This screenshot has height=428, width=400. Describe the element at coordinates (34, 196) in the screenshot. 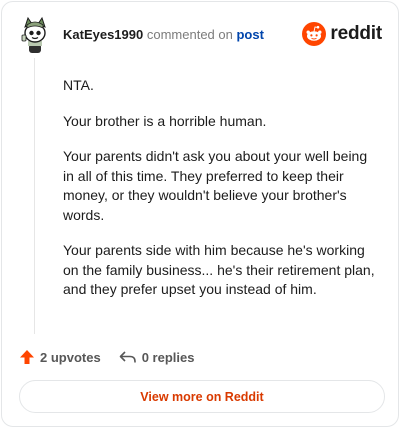

I see `thread-line` at that location.